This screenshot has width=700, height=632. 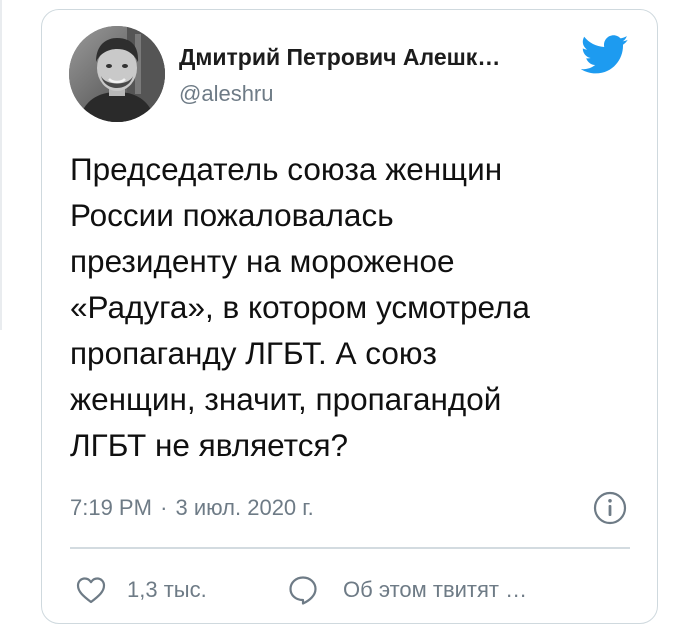 I want to click on avatar, so click(x=117, y=74).